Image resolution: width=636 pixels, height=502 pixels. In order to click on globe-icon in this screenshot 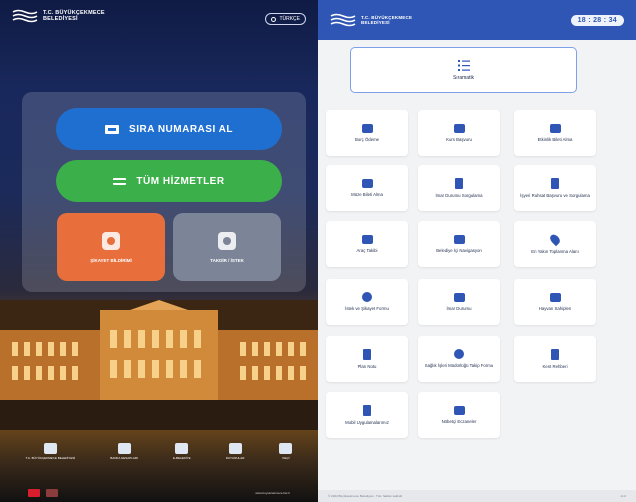, I will do `click(274, 19)`.